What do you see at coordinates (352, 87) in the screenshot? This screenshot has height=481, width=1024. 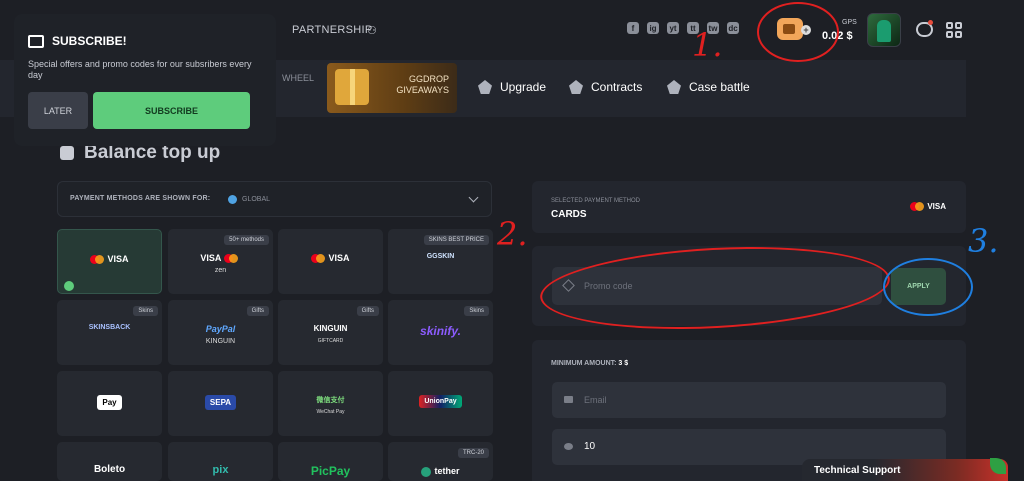 I see `gift-icon` at bounding box center [352, 87].